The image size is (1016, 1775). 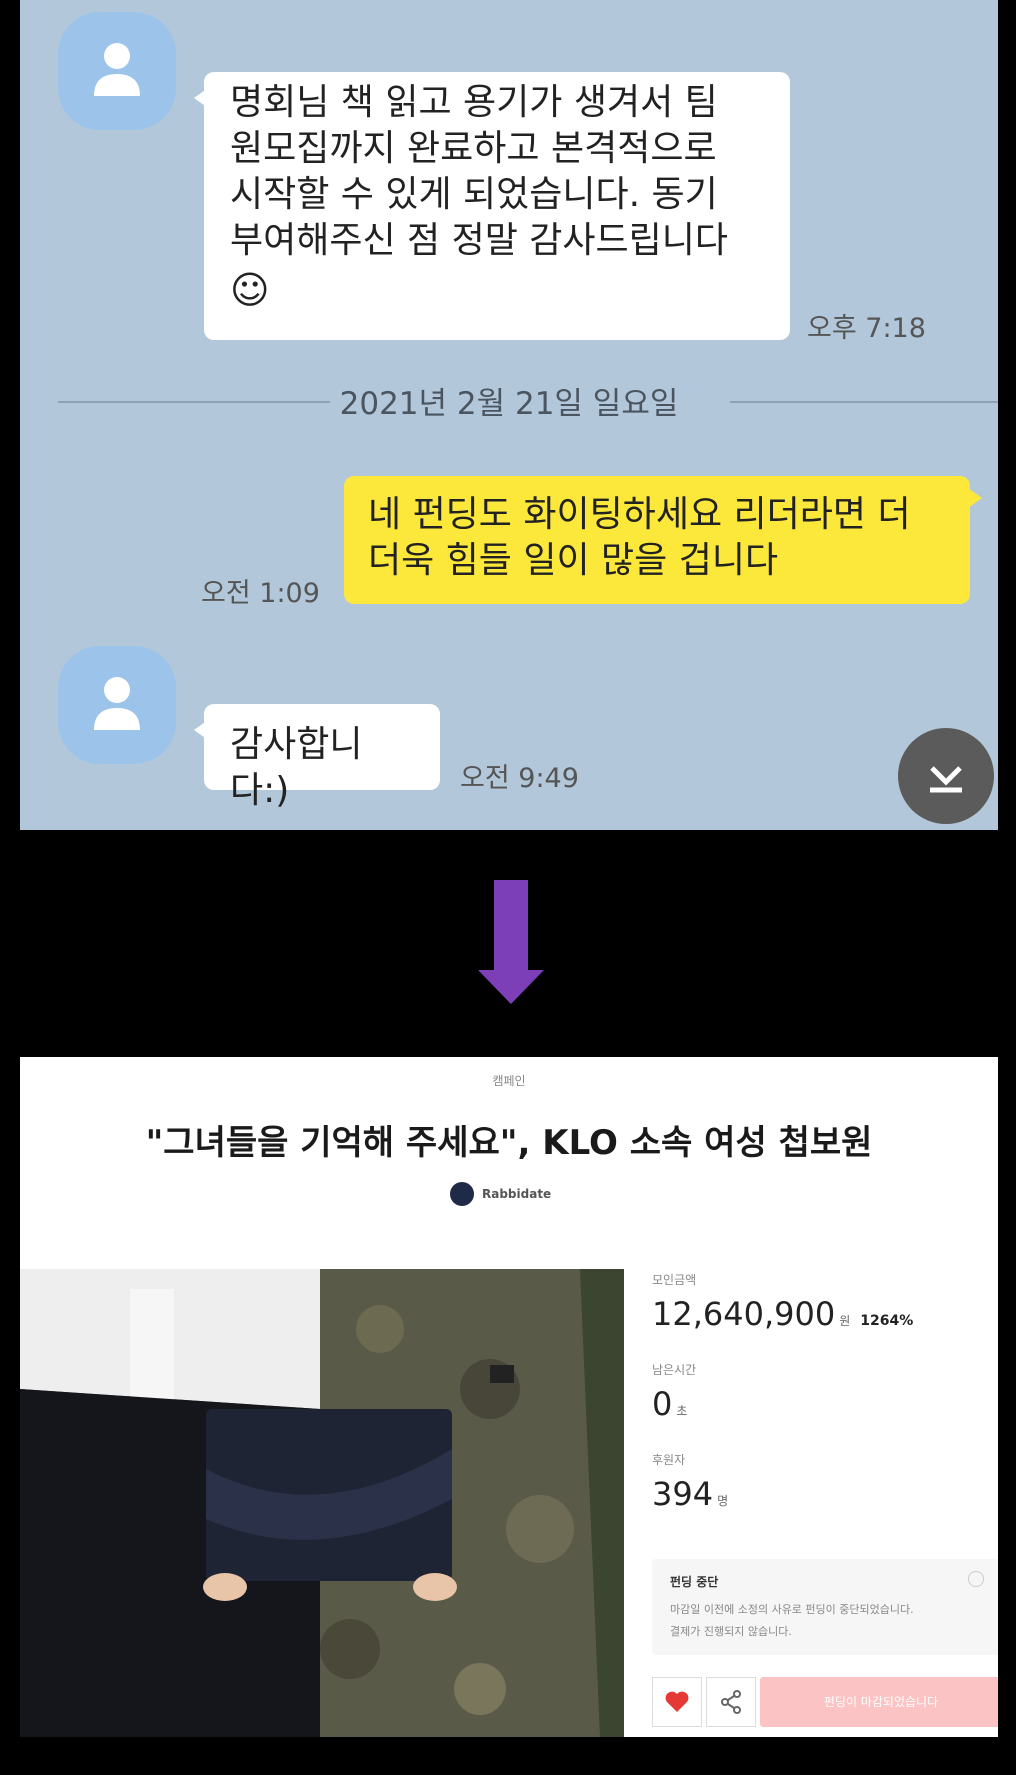 I want to click on like-button, so click(x=677, y=1702).